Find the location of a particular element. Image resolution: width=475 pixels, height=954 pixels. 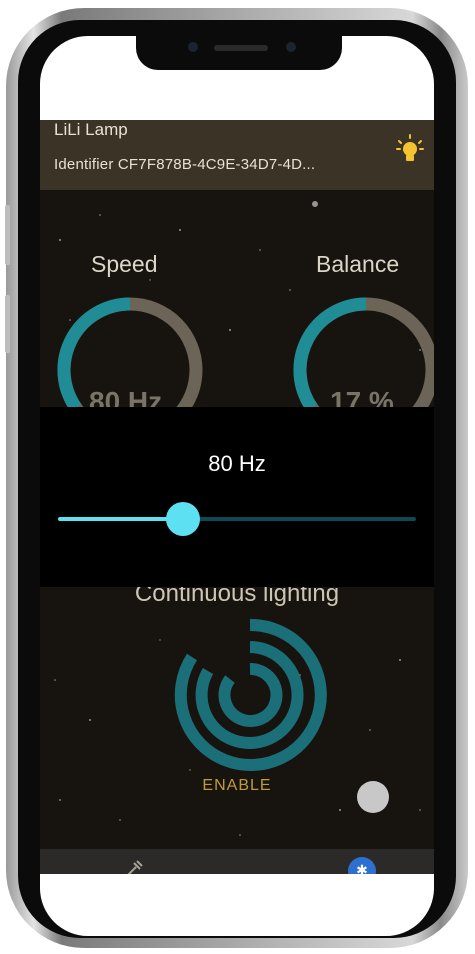

notch is located at coordinates (239, 53).